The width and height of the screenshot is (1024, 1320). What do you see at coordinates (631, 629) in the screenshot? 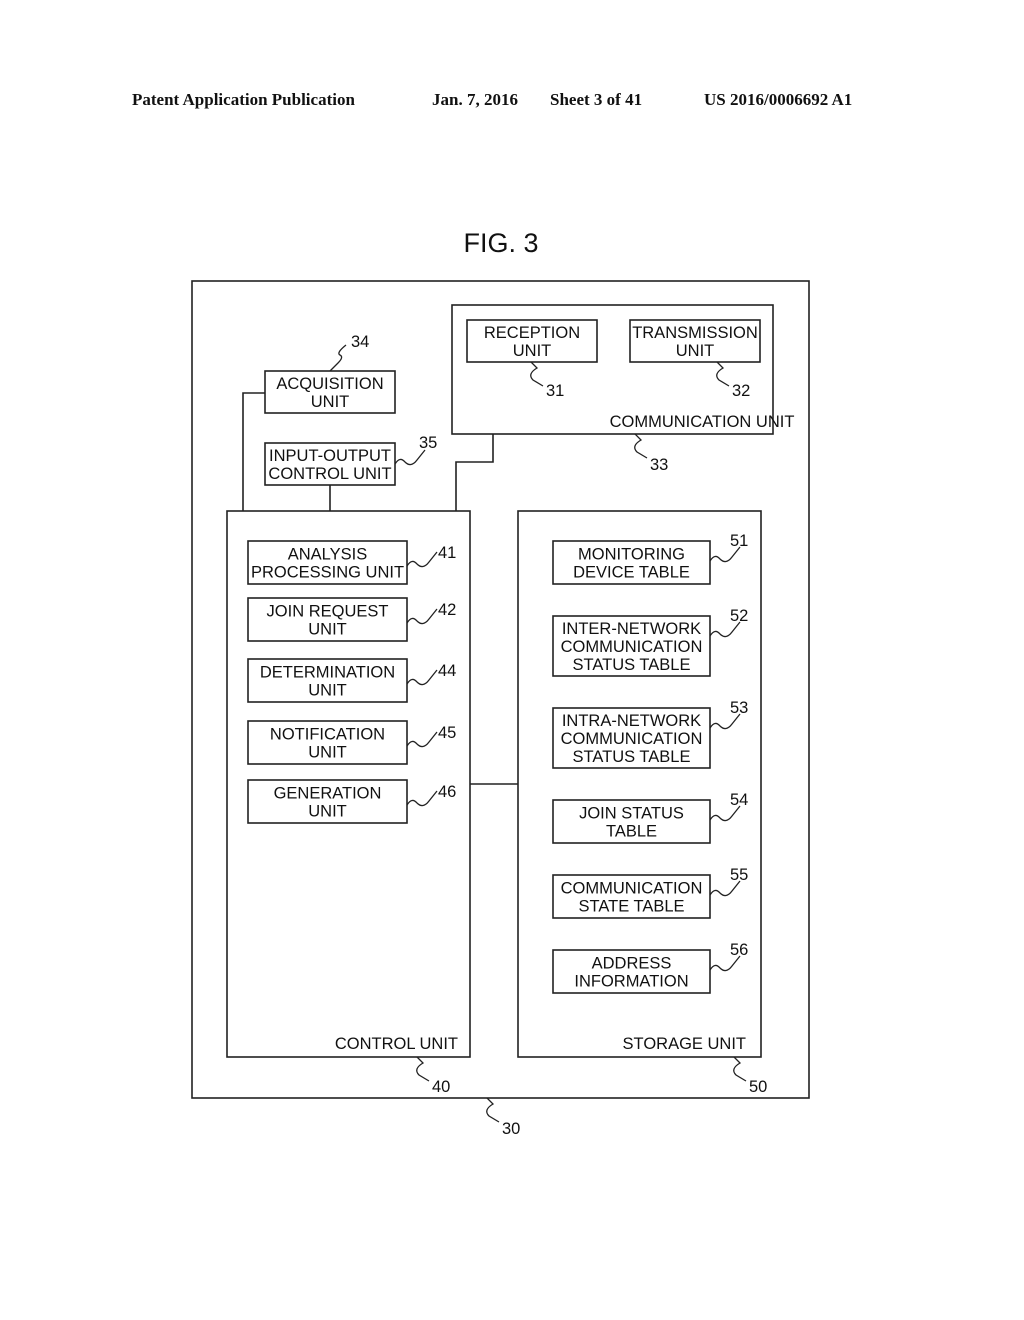
I see `inter-network-status-table-label-line: INTER-NETWORK` at bounding box center [631, 629].